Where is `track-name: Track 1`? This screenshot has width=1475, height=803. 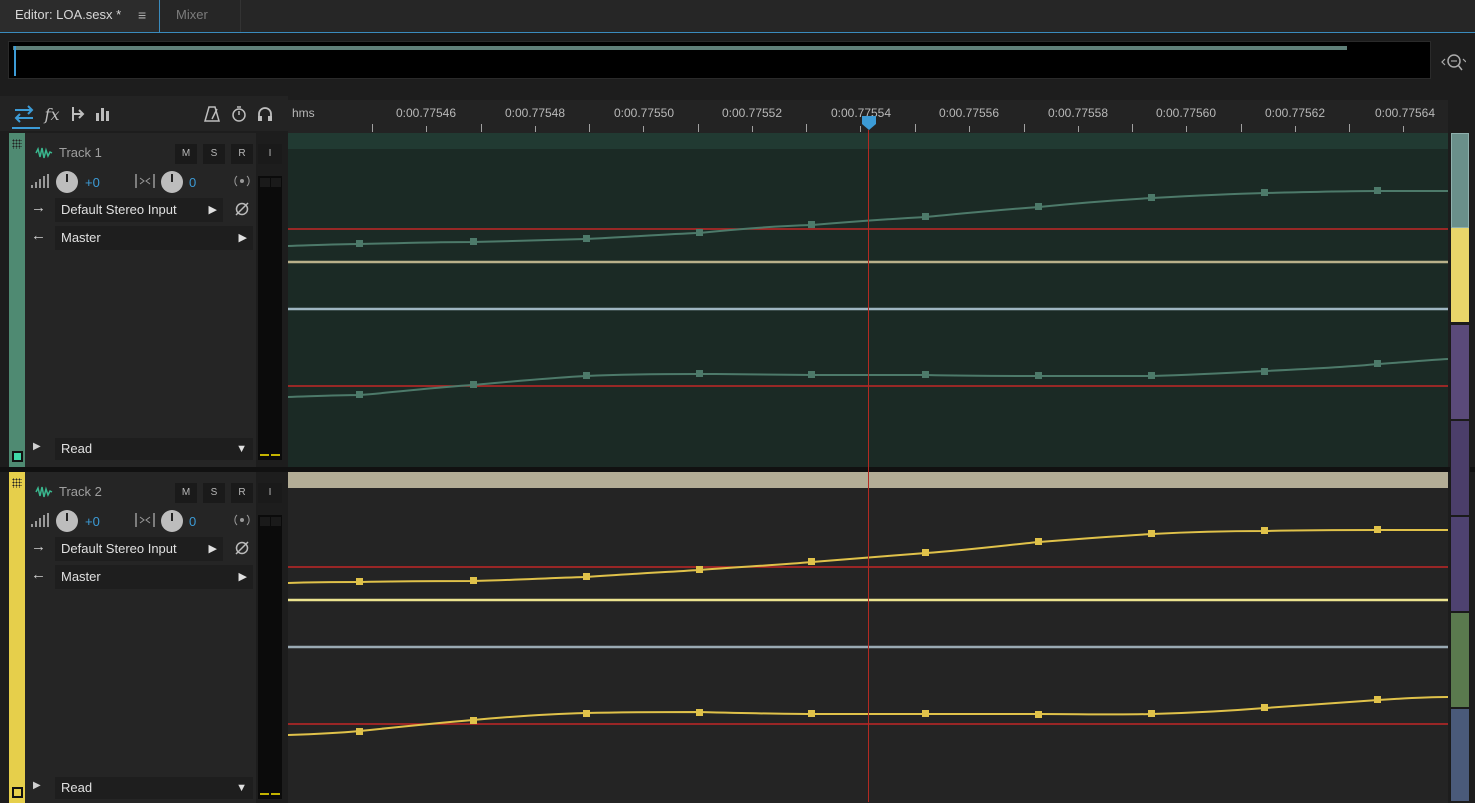 track-name: Track 1 is located at coordinates (80, 152).